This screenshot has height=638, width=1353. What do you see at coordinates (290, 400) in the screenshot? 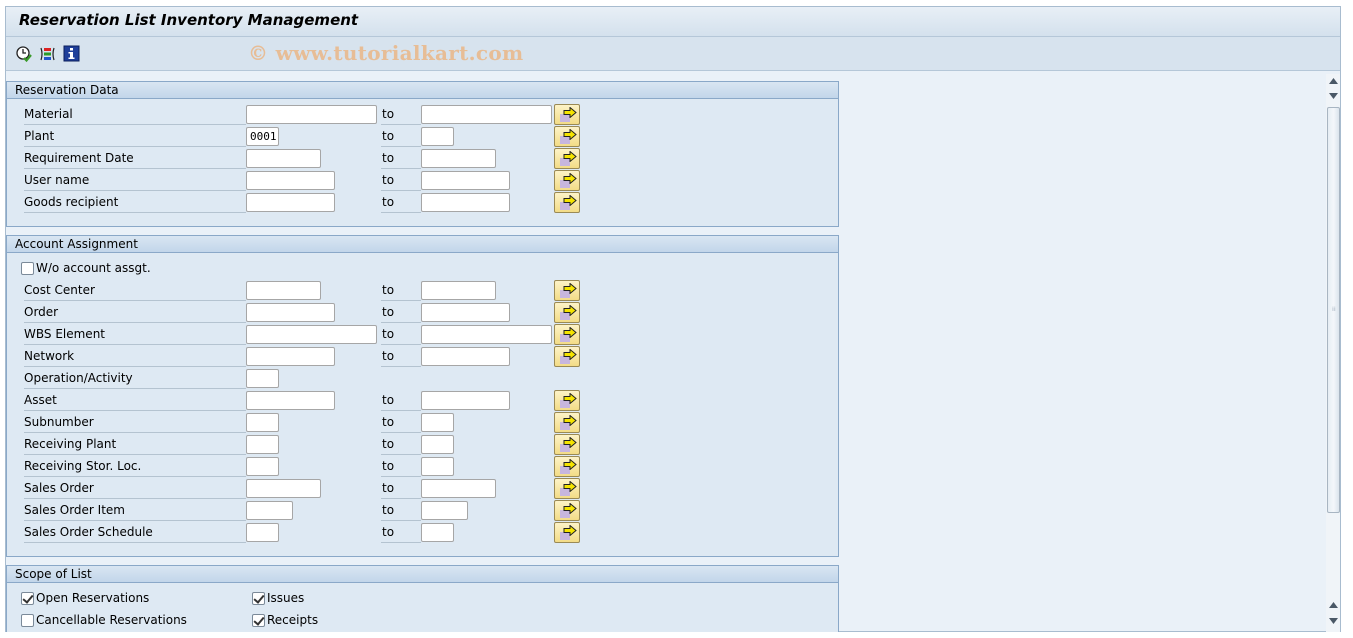
I see `asset-from-input` at bounding box center [290, 400].